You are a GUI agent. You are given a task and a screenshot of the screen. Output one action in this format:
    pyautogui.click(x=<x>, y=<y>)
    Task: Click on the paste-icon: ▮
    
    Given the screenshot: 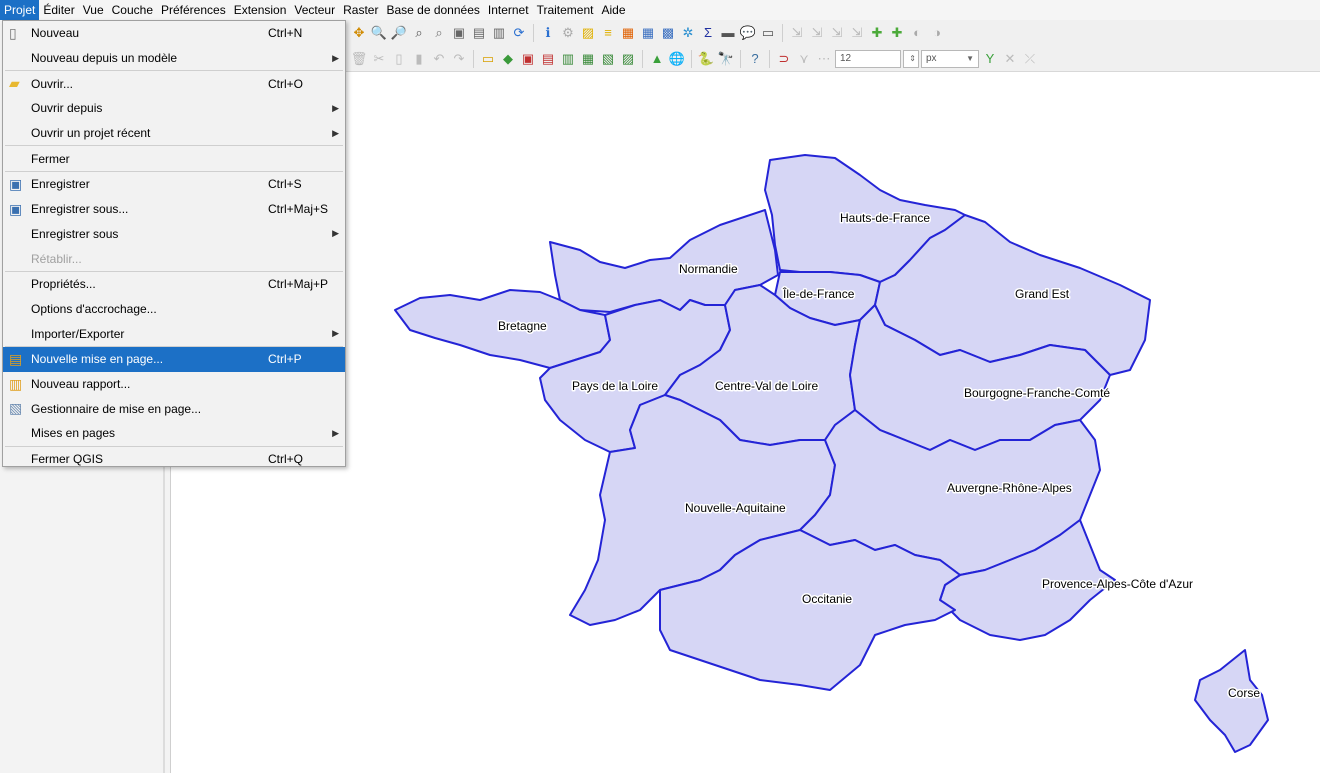 What is the action you would take?
    pyautogui.click(x=419, y=59)
    